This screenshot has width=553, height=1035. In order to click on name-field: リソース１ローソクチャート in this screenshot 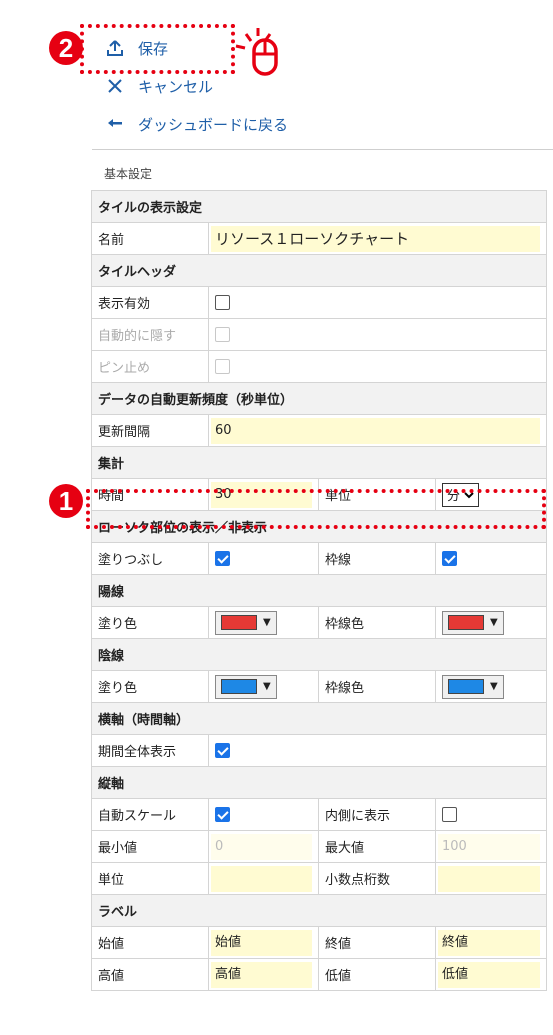, I will do `click(377, 238)`.